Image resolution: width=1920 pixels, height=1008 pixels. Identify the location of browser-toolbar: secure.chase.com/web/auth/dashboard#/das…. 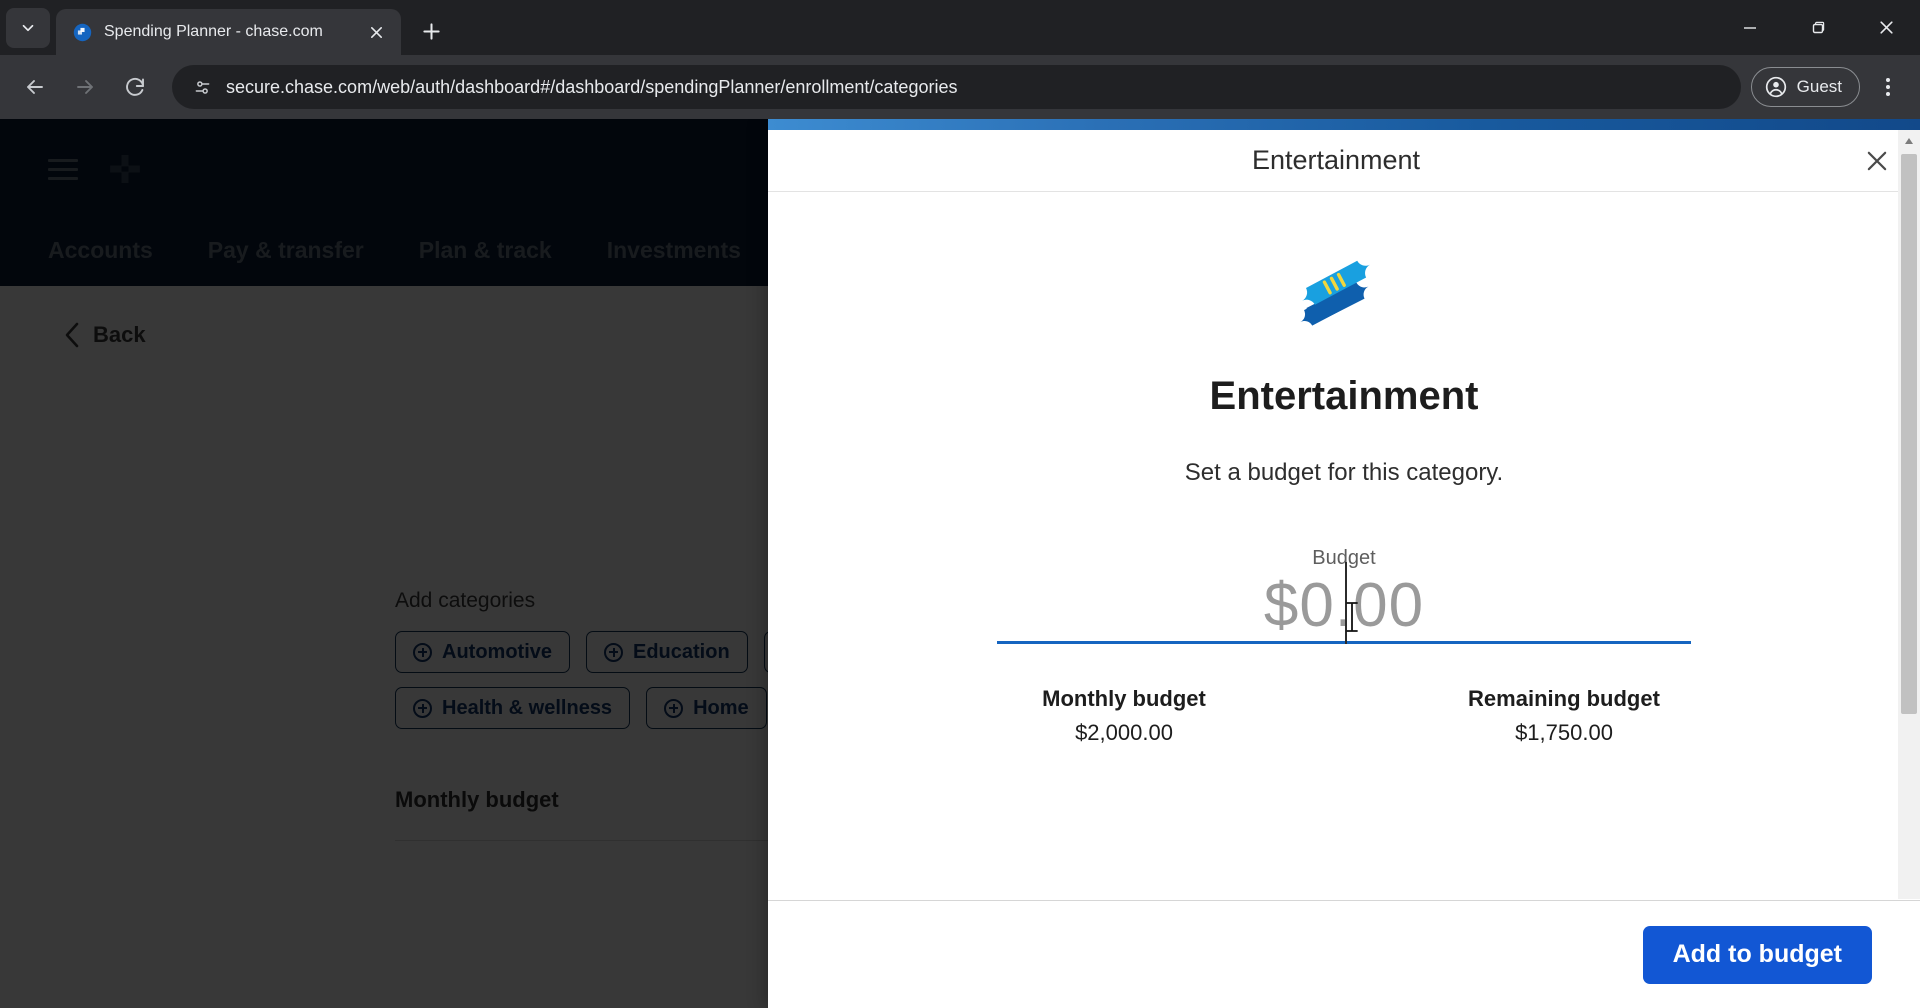
(960, 87).